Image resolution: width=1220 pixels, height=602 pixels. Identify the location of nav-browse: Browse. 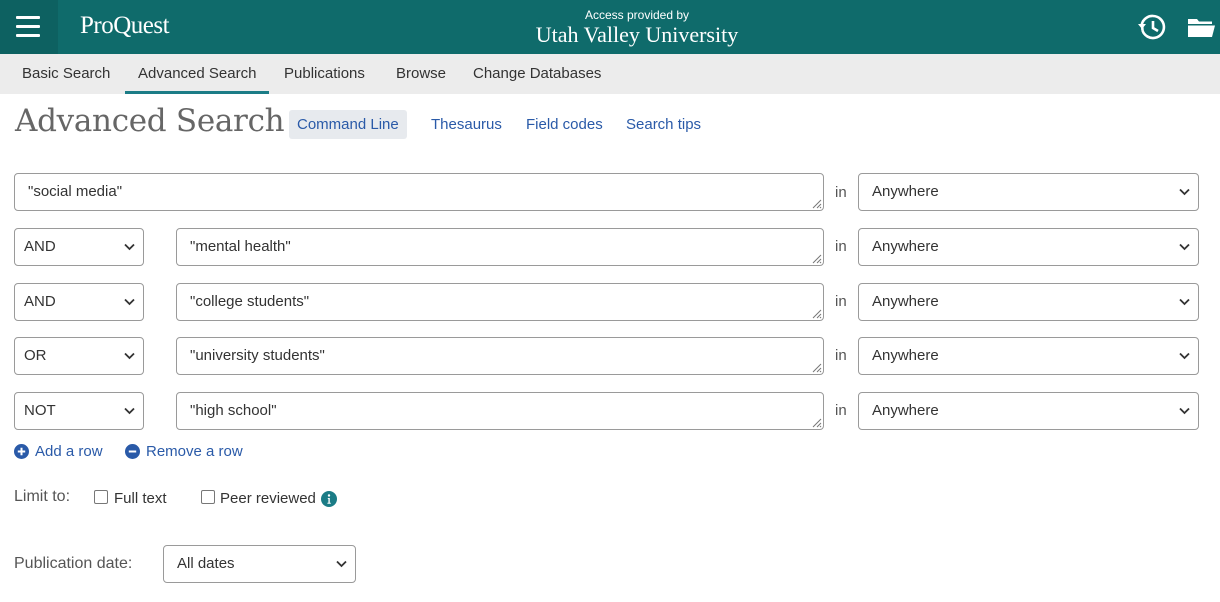
(421, 74).